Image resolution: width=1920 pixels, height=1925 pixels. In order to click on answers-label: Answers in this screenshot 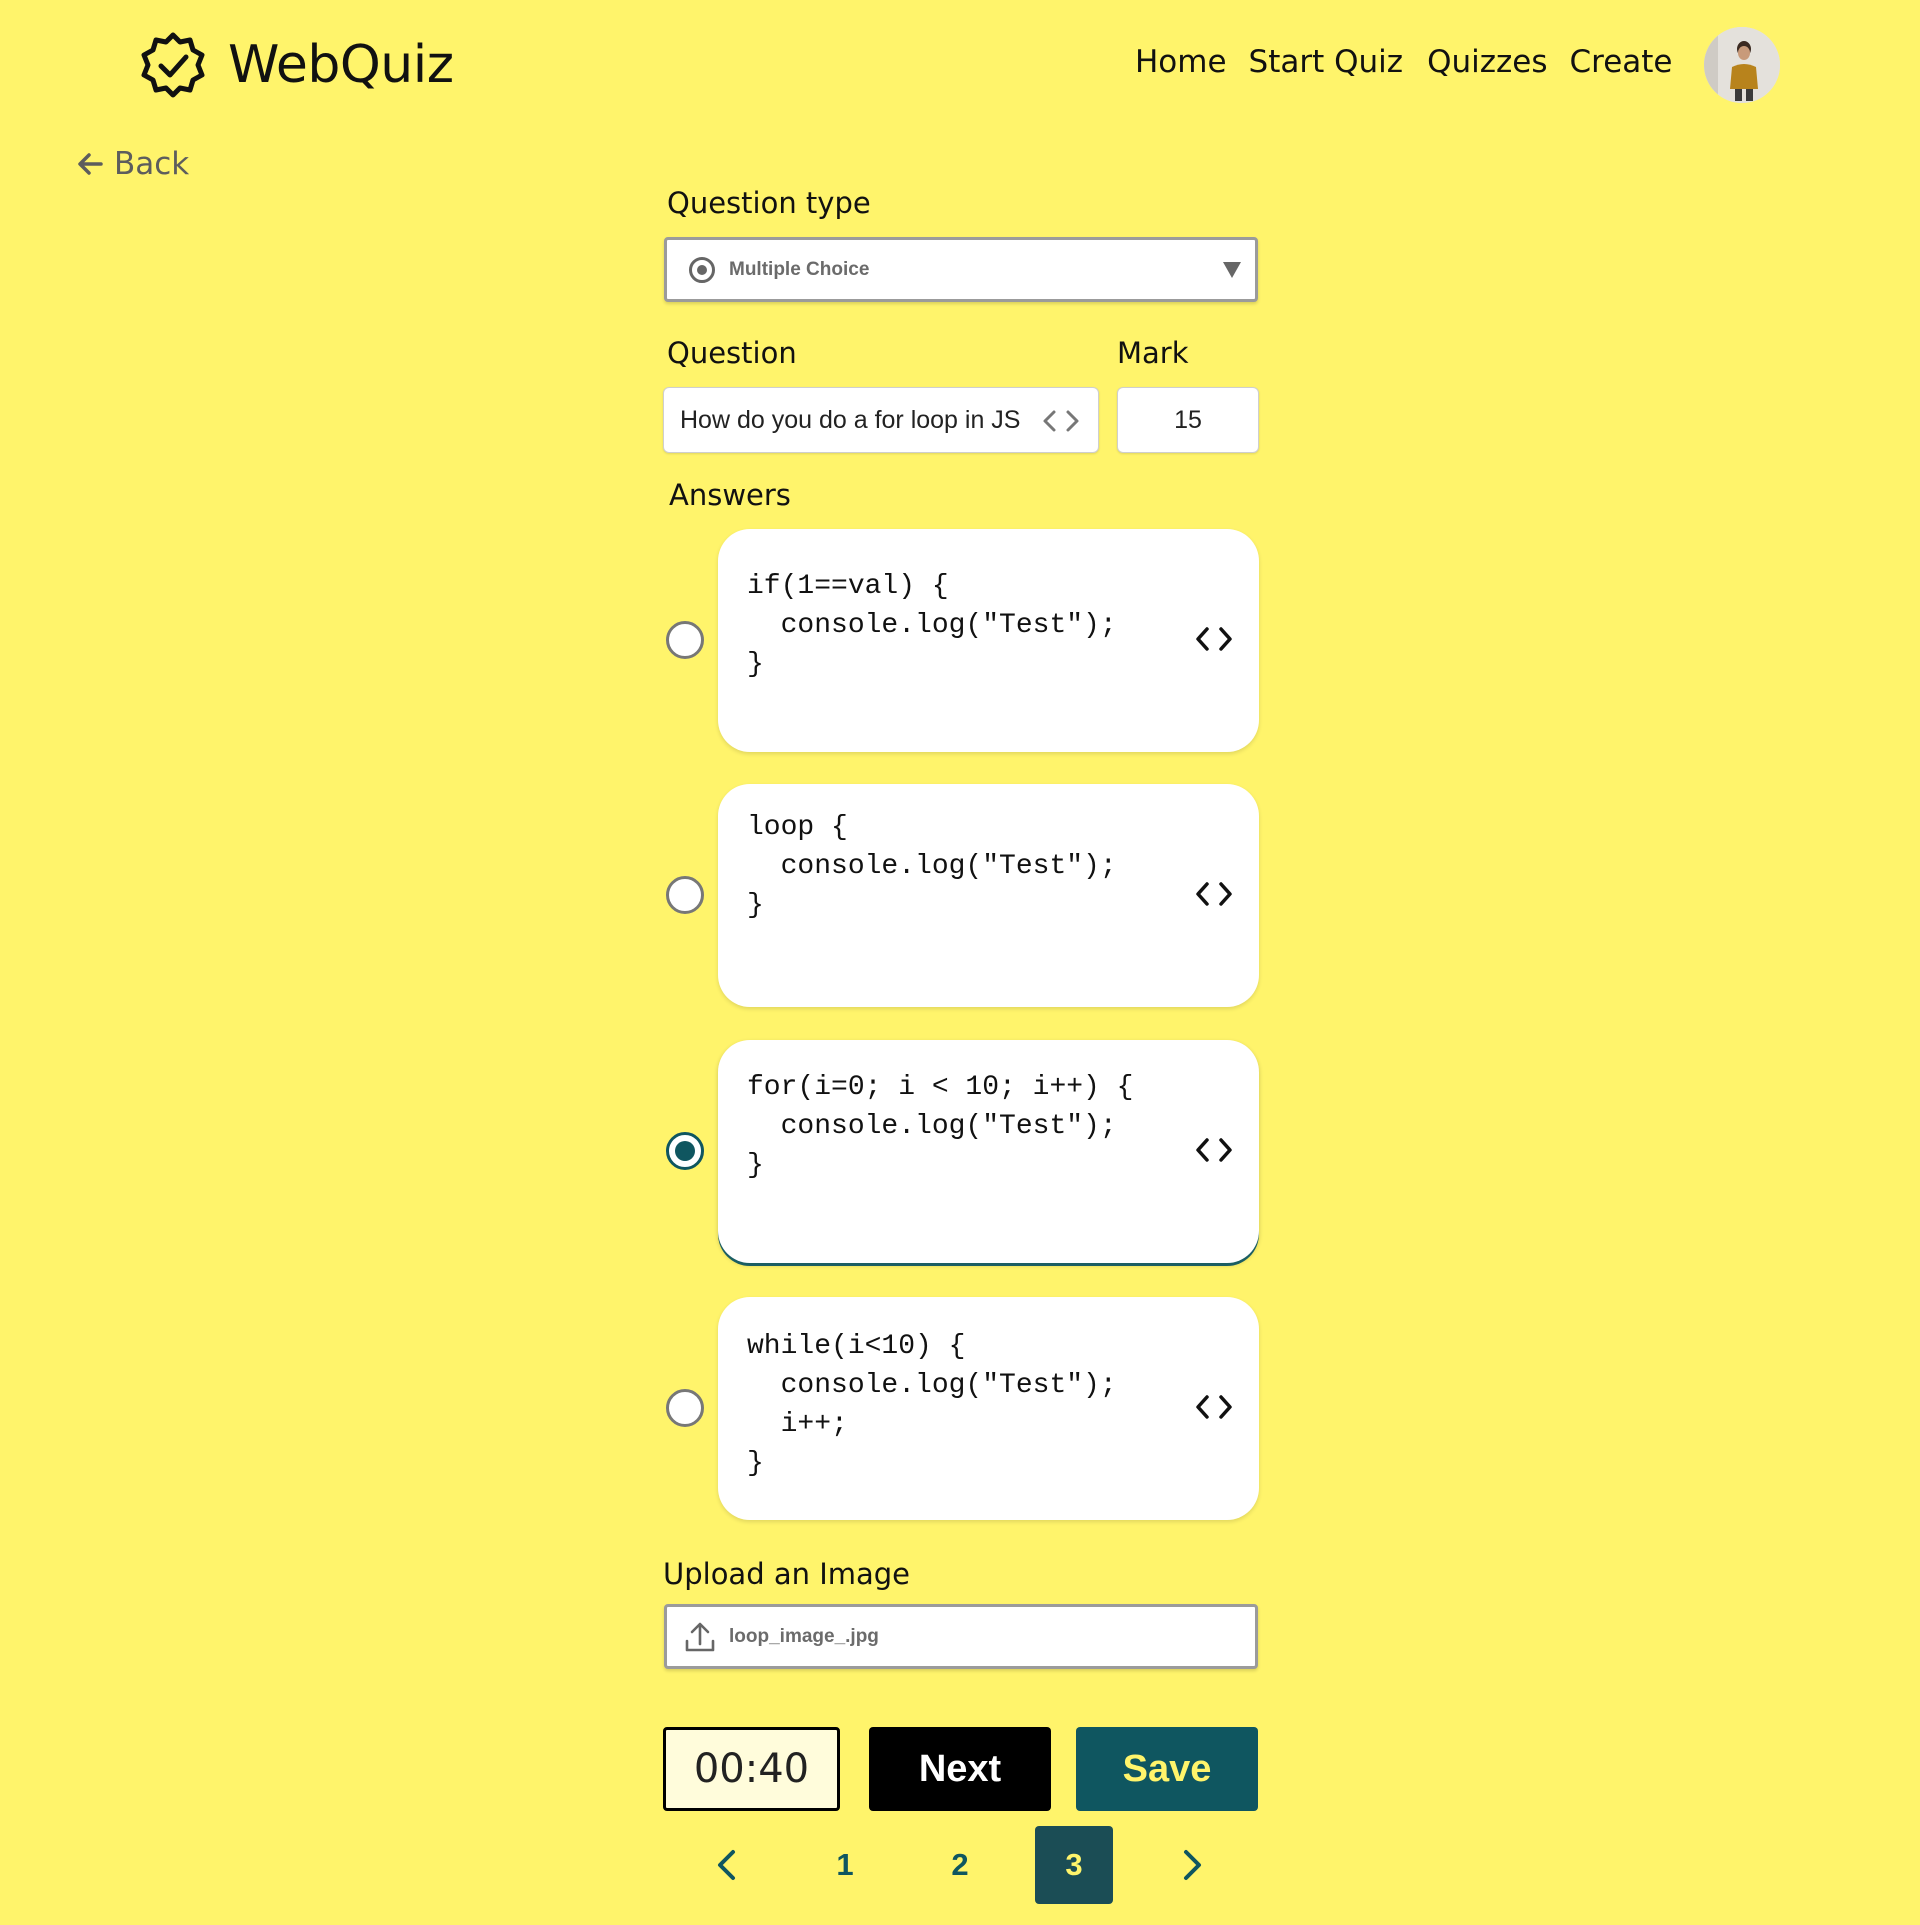, I will do `click(730, 495)`.